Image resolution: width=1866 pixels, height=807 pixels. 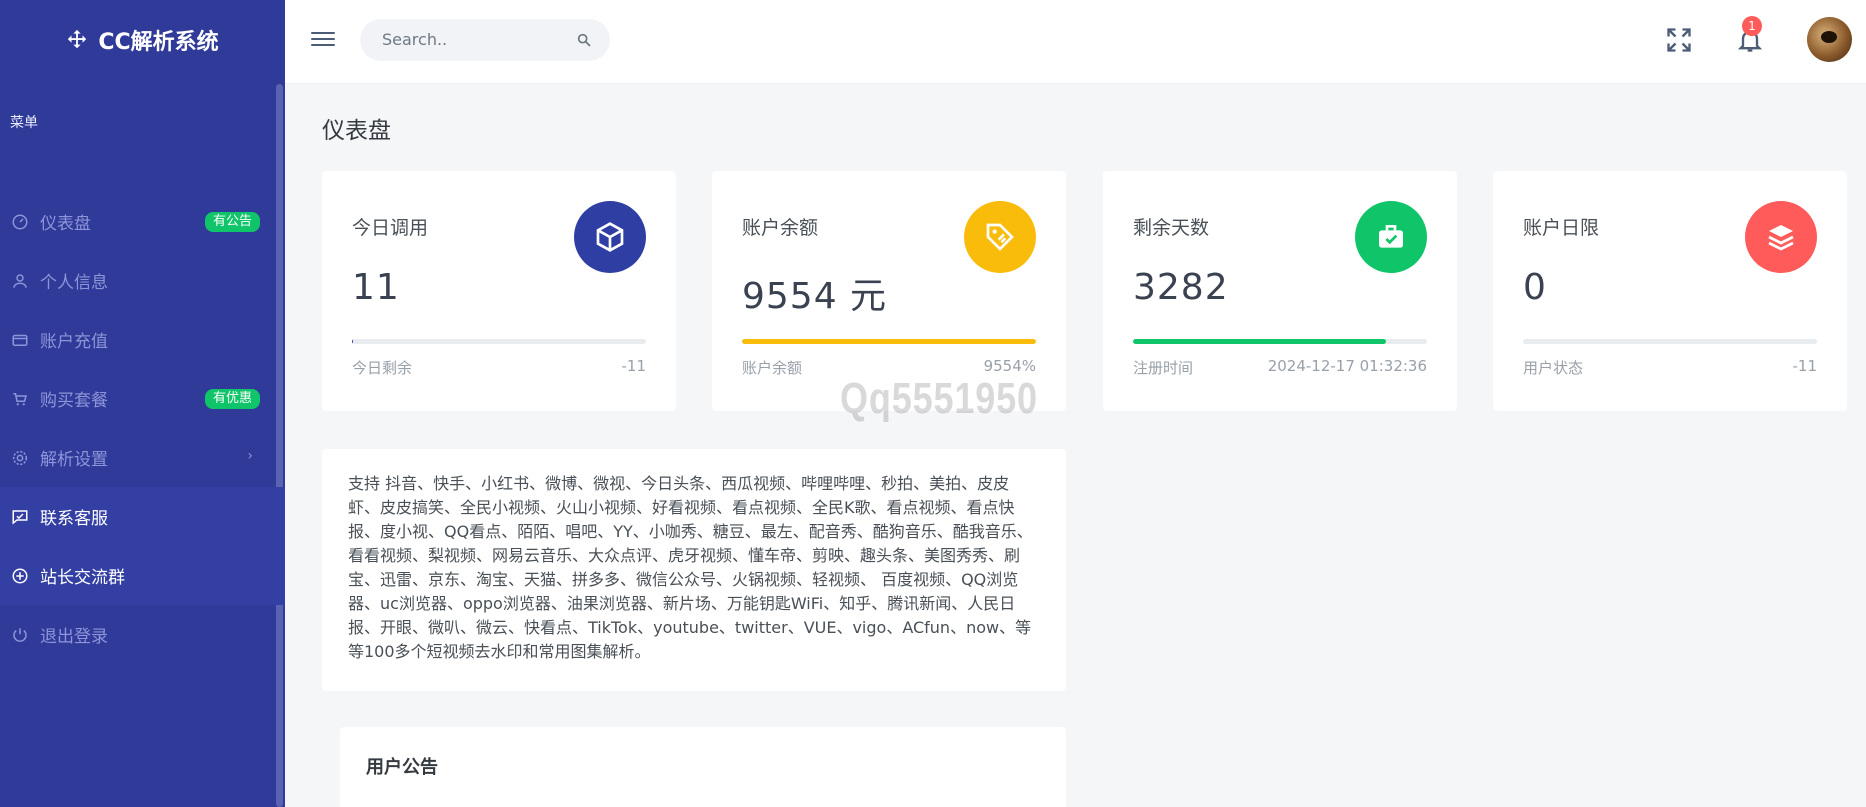 What do you see at coordinates (703, 767) in the screenshot?
I see `user-notice-card: 用户公告` at bounding box center [703, 767].